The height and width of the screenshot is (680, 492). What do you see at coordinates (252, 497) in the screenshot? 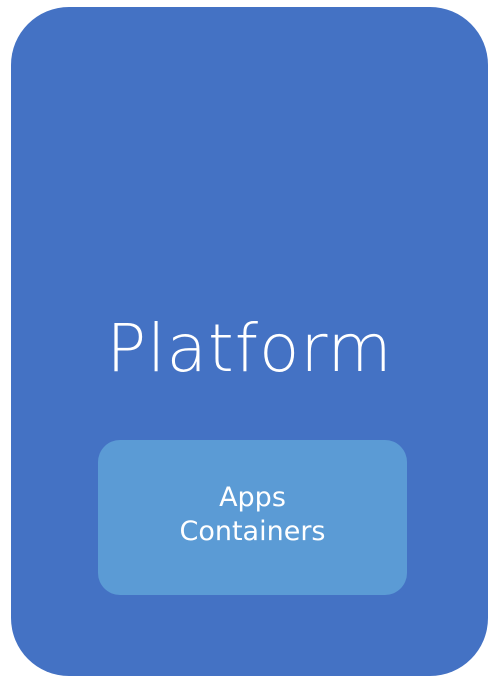
I see `apps-label: Apps` at bounding box center [252, 497].